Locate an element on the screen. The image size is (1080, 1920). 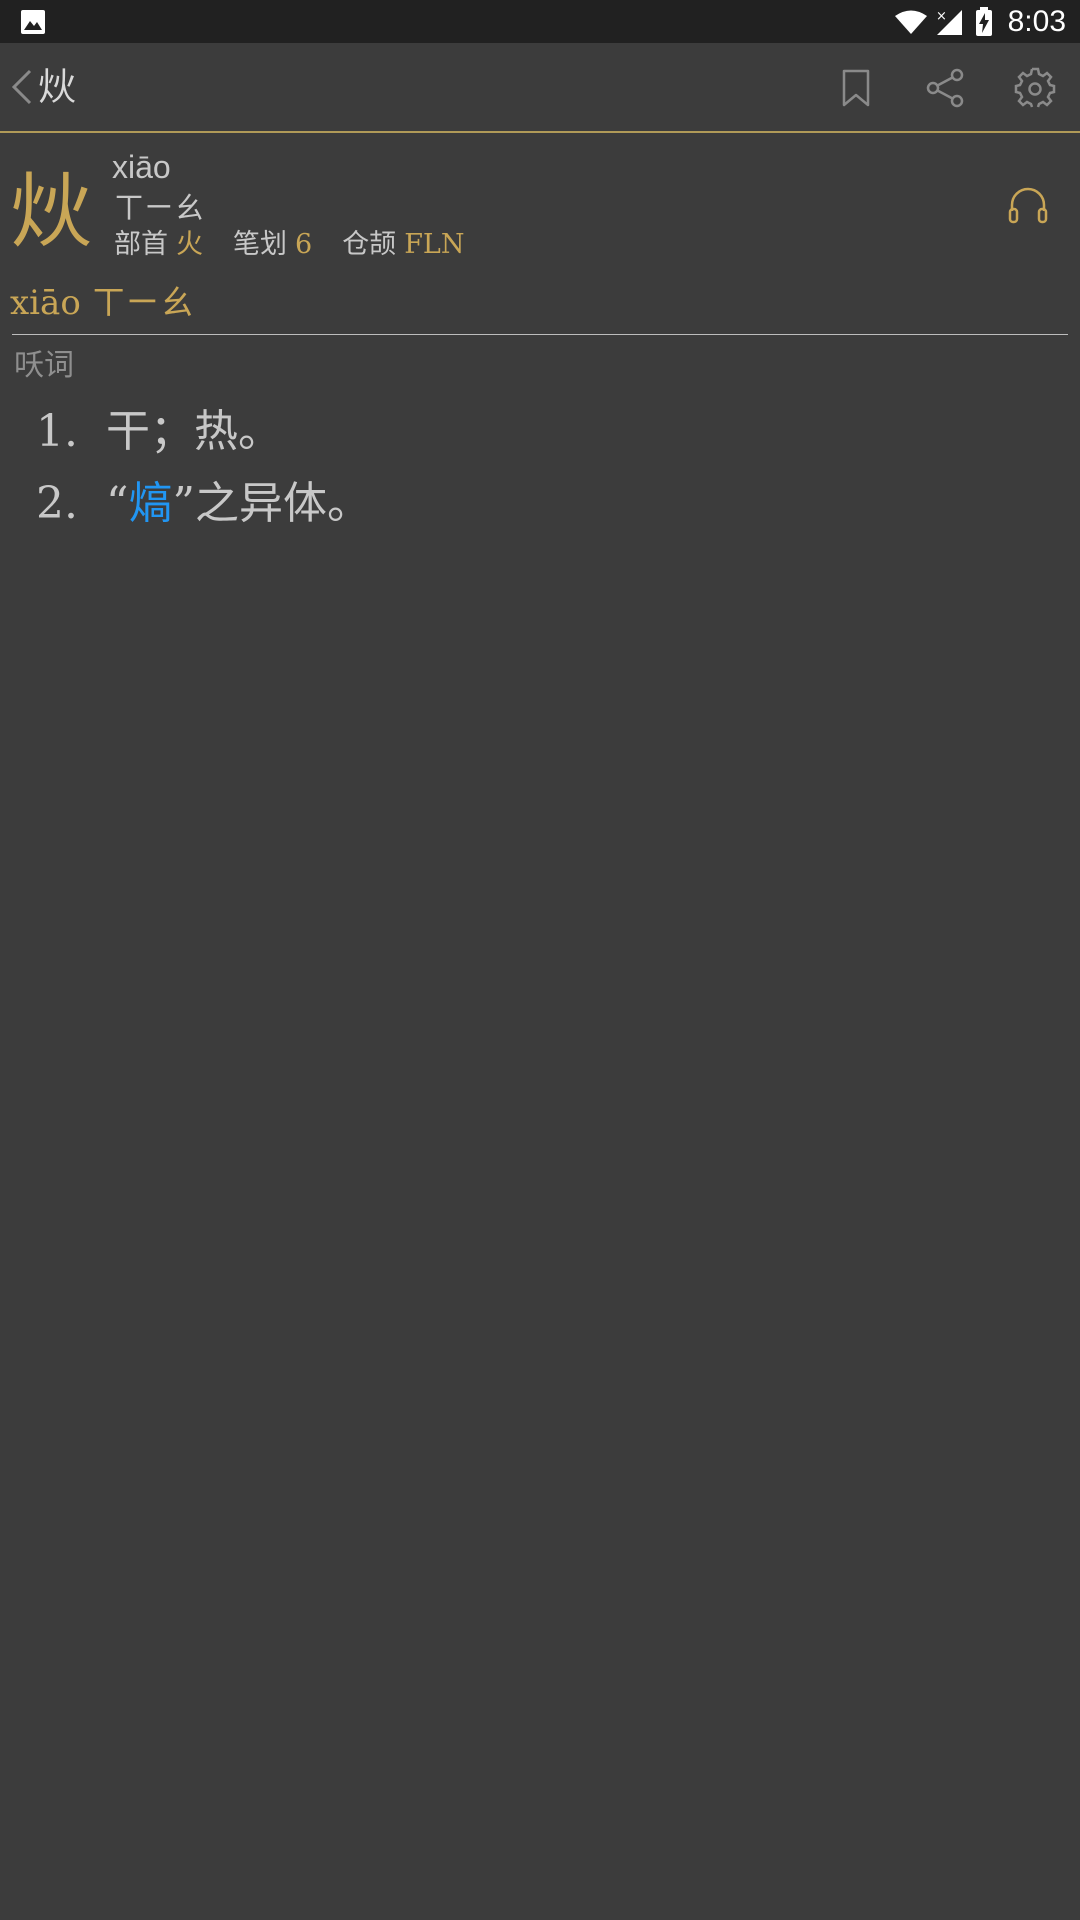
status-icons: × 8:03 is located at coordinates (987, 21).